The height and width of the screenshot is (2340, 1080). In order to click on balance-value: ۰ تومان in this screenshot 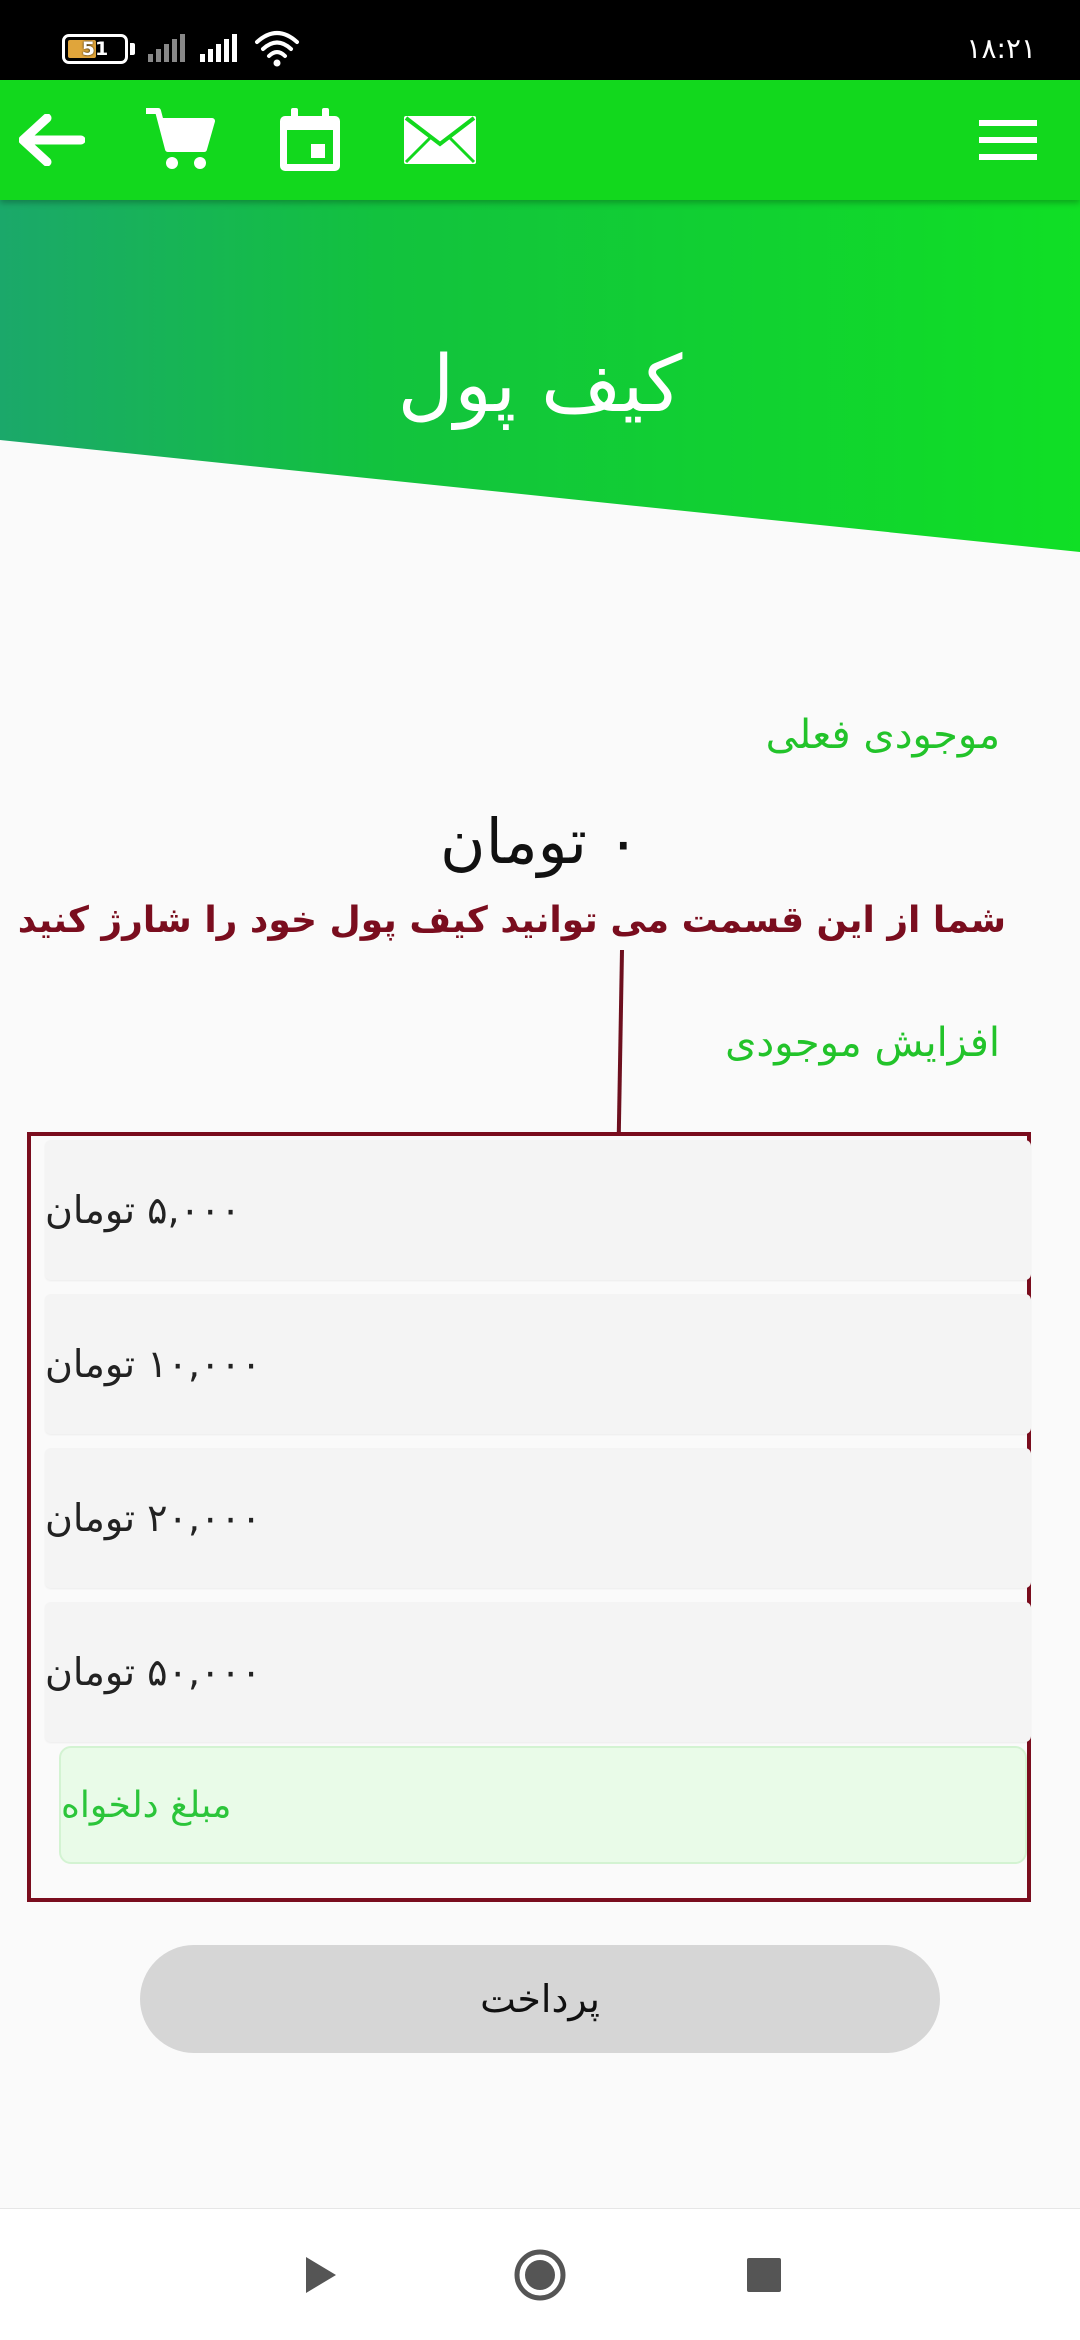, I will do `click(540, 841)`.